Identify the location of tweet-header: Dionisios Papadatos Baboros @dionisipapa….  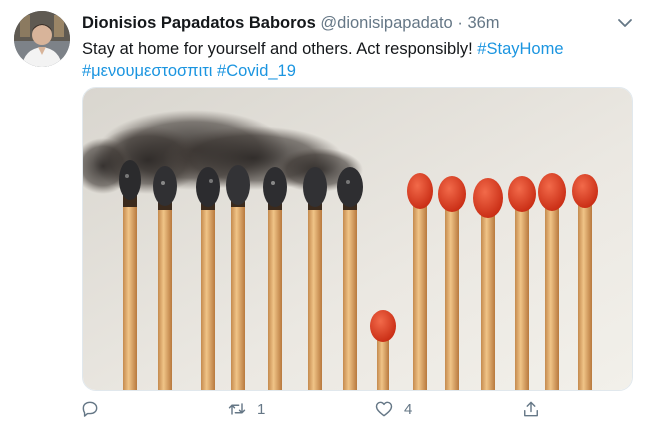
(291, 23).